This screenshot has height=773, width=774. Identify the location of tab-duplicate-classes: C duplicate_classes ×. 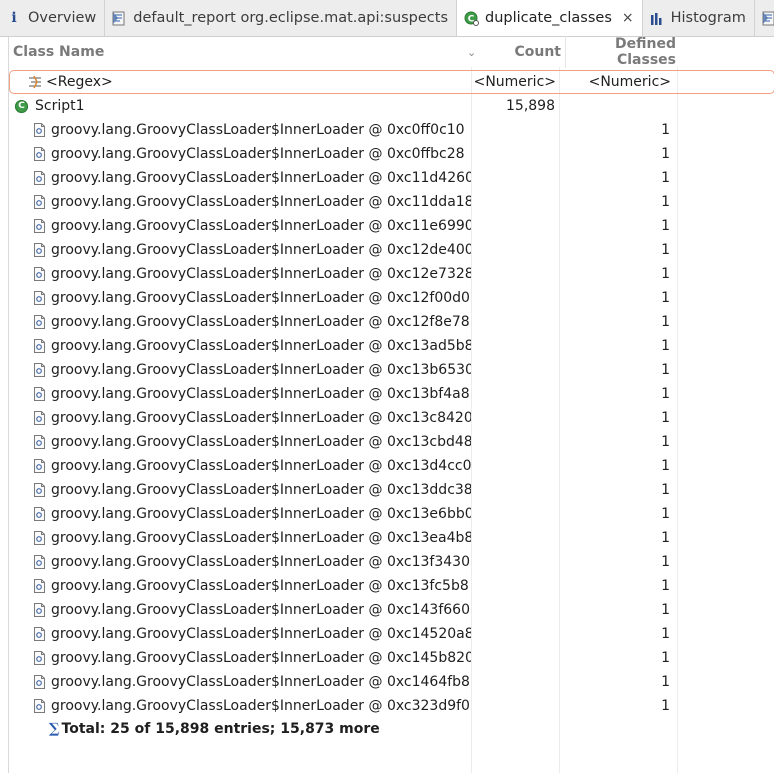
(550, 18).